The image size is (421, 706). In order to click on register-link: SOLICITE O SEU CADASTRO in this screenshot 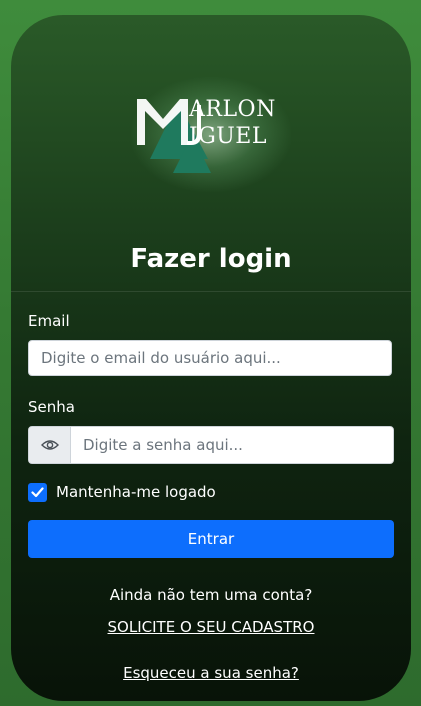, I will do `click(211, 627)`.